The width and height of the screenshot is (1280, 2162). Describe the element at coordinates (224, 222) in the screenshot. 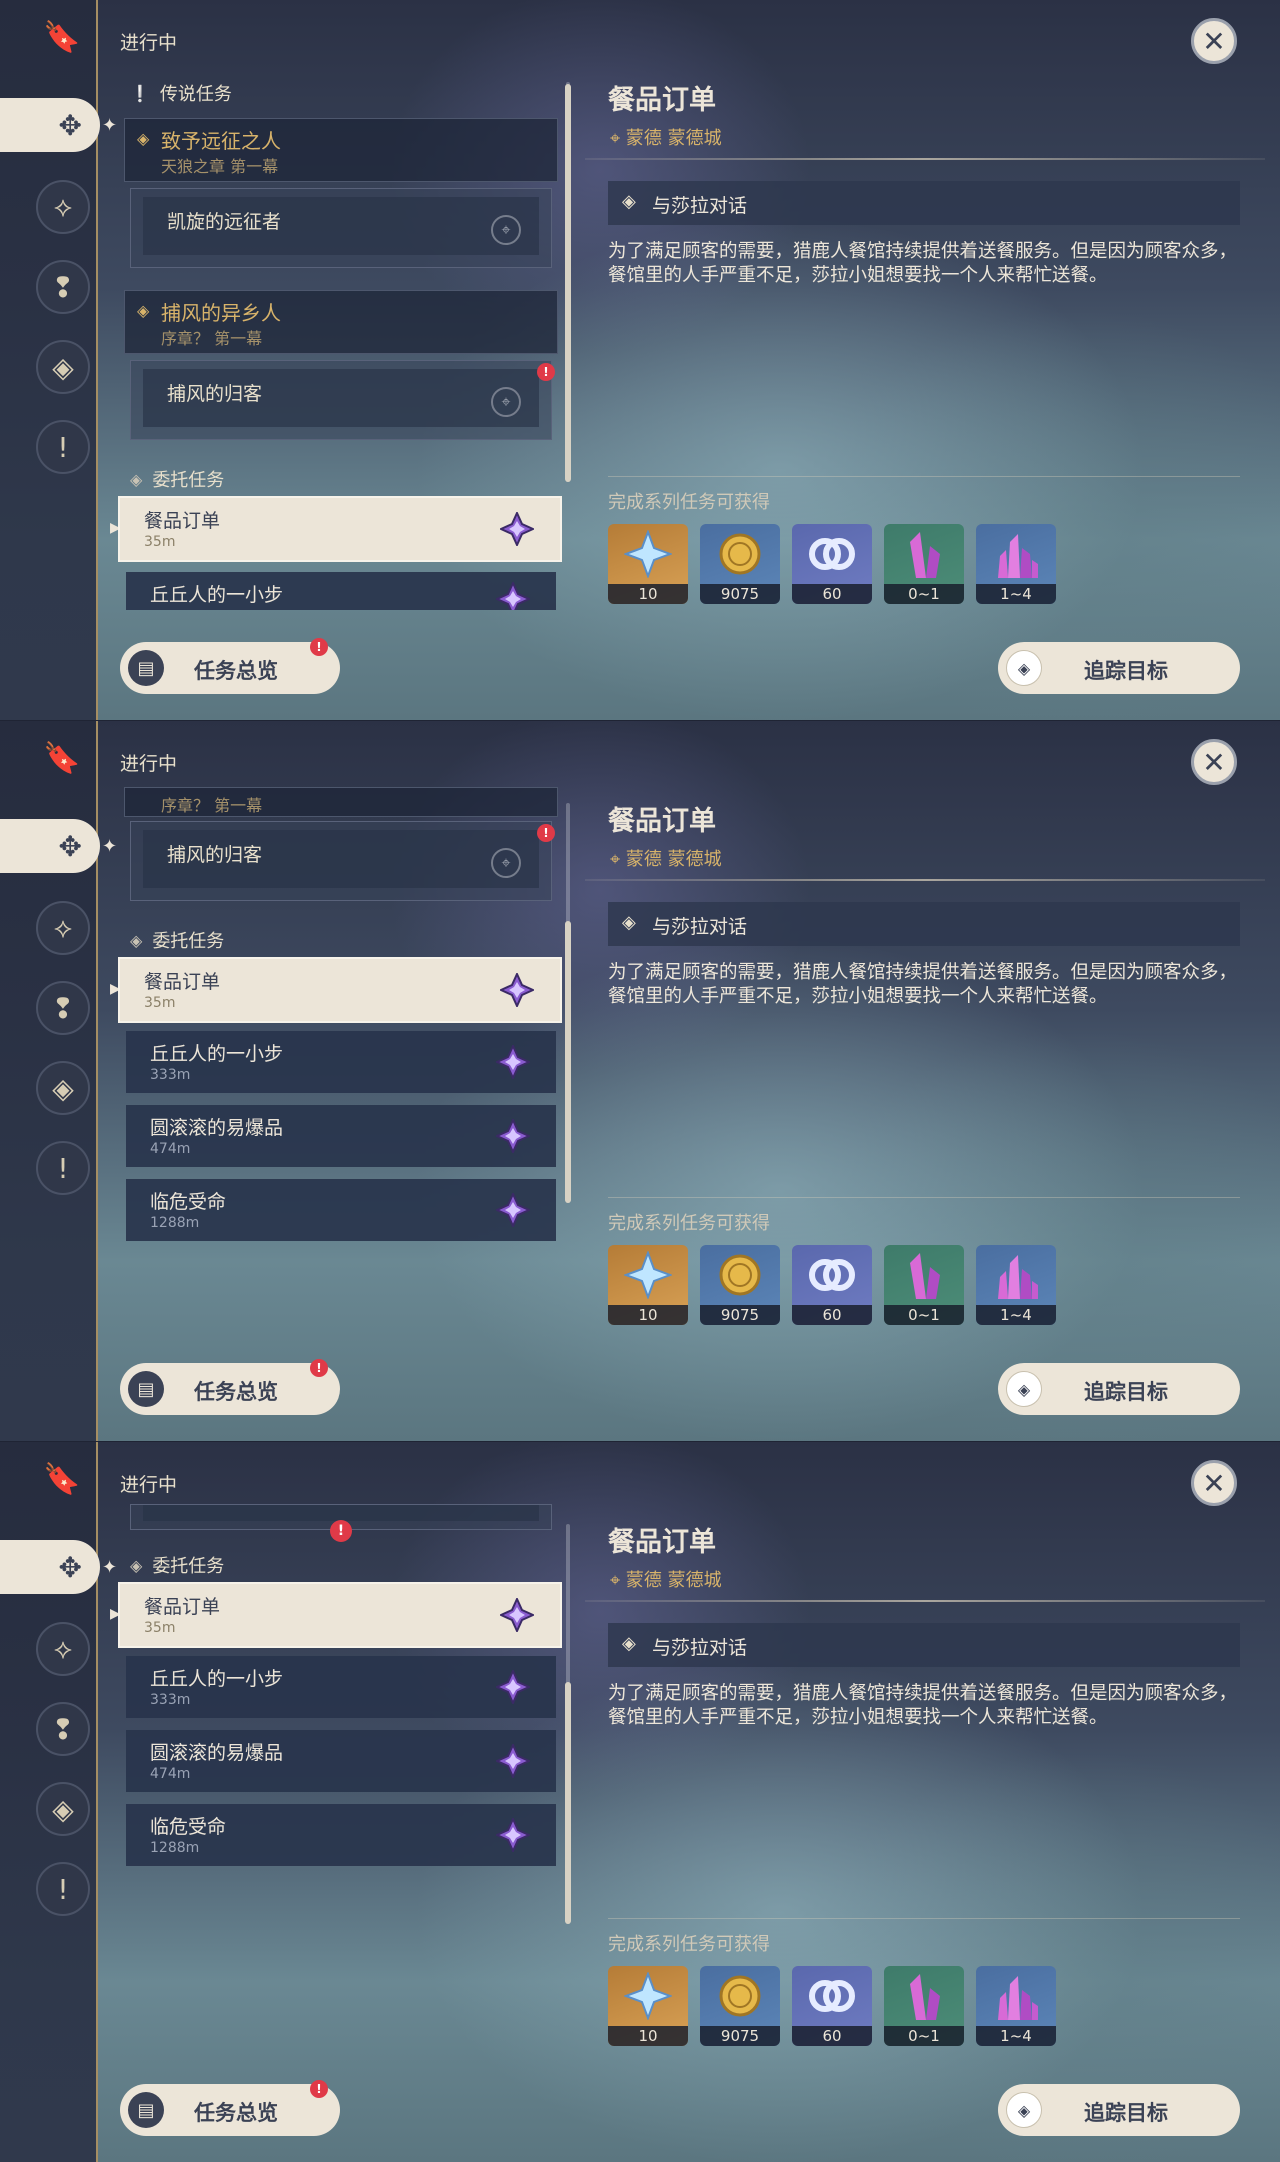

I see `legend-quest-step-label: 凯旋的远征者` at that location.